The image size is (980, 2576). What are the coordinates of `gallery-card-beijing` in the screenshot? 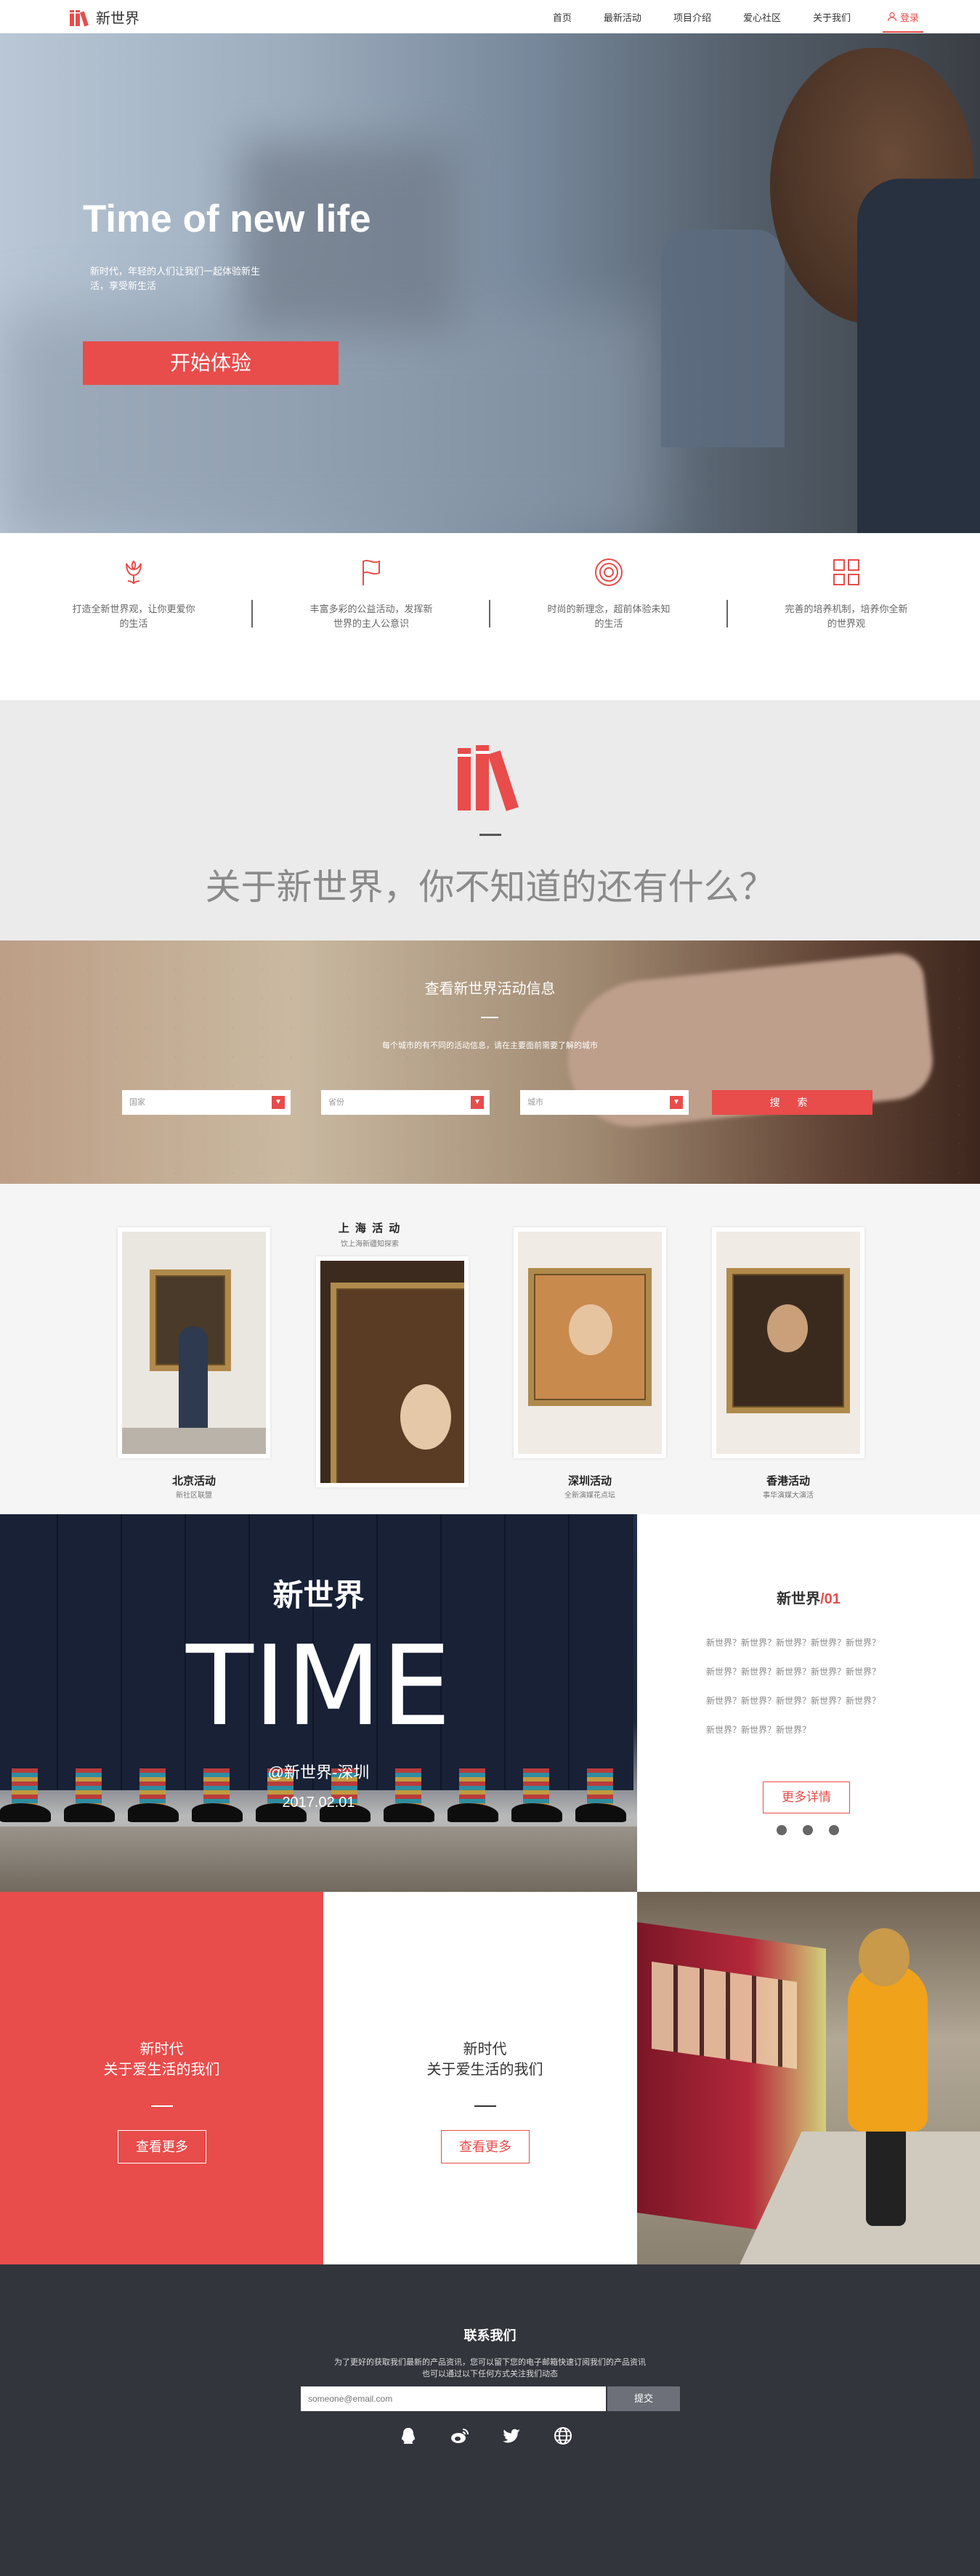 It's located at (194, 1343).